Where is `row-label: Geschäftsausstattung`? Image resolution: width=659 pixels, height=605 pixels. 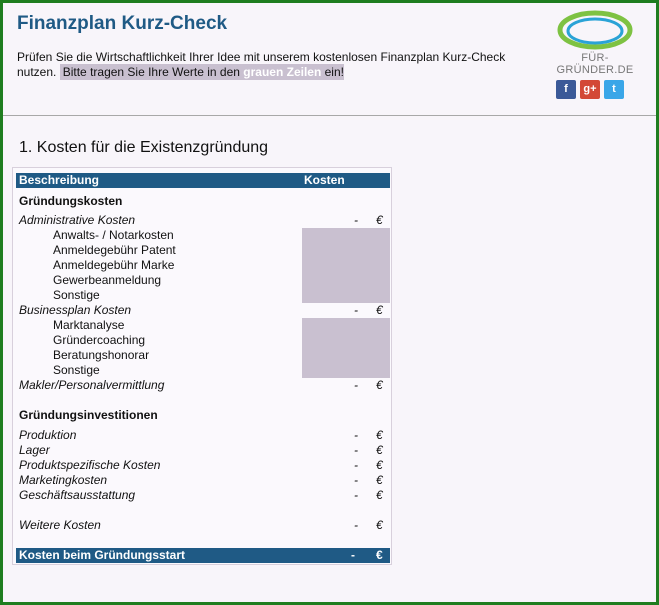
row-label: Geschäftsausstattung is located at coordinates (77, 495).